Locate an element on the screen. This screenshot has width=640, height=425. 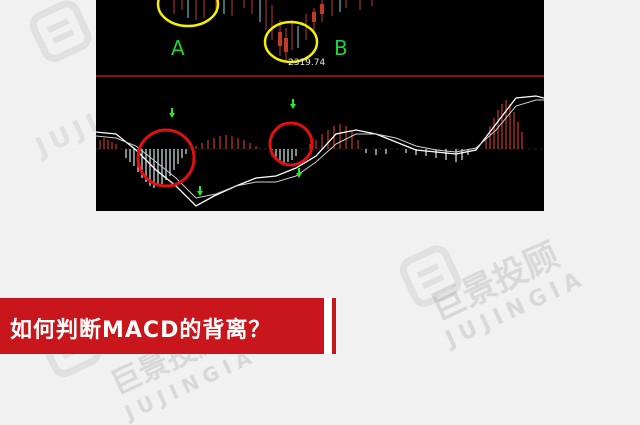
label-b: B is located at coordinates (341, 48).